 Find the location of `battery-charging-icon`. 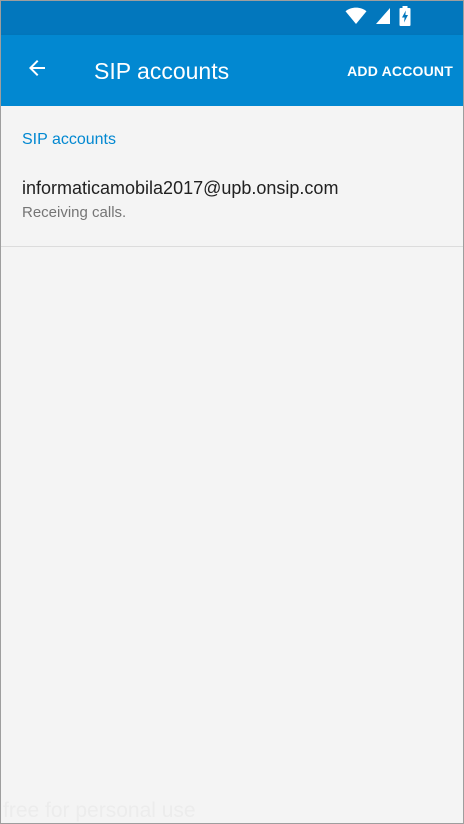

battery-charging-icon is located at coordinates (405, 18).